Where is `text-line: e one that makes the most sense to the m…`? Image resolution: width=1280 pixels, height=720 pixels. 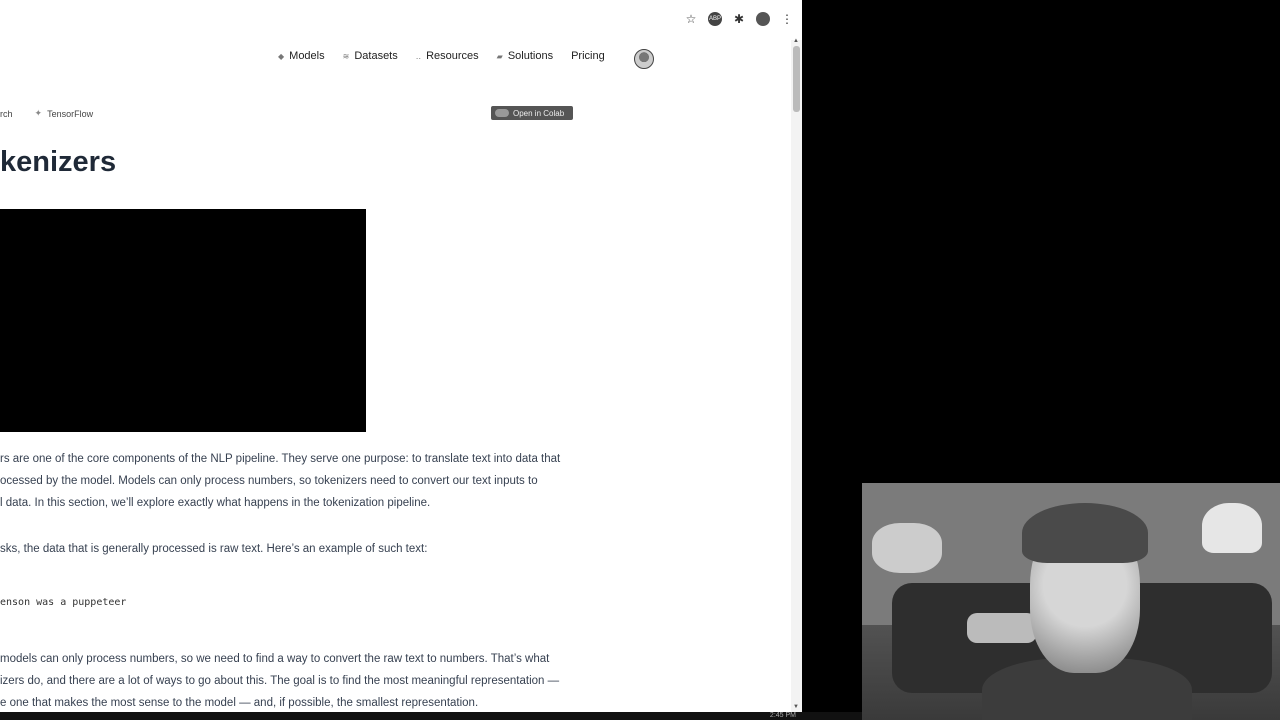
text-line: e one that makes the most sense to the m… is located at coordinates (239, 703).